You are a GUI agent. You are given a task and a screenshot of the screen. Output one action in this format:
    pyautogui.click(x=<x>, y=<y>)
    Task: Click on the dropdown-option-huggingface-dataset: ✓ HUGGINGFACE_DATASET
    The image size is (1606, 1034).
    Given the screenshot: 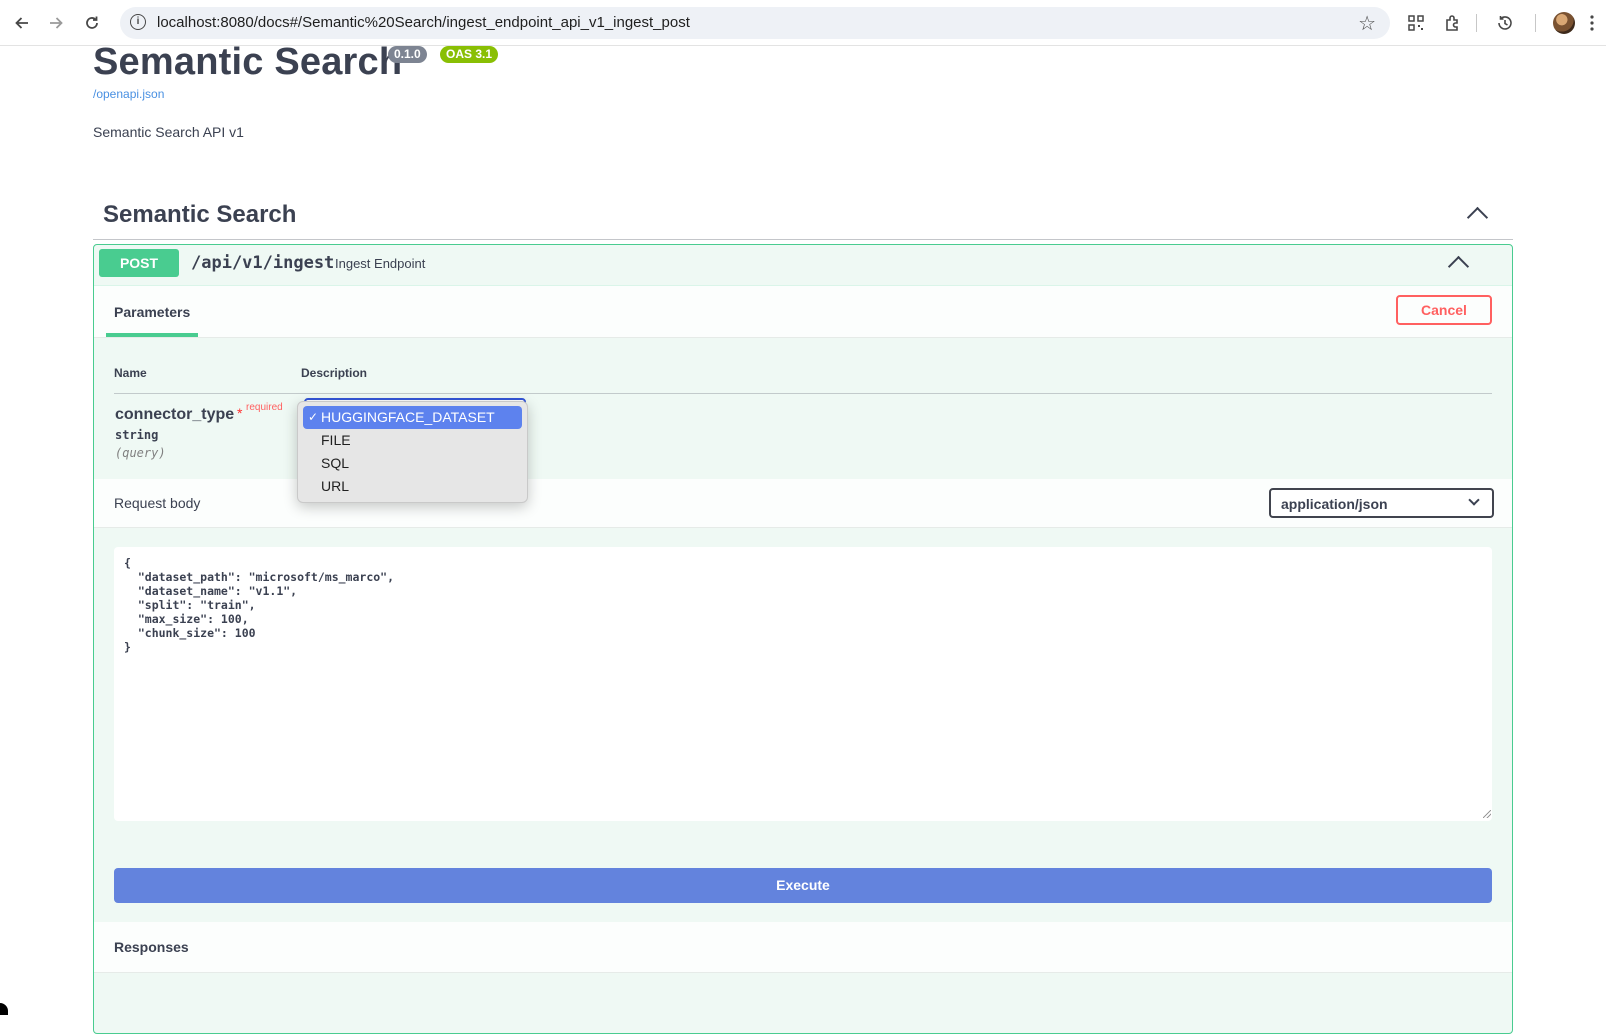 What is the action you would take?
    pyautogui.click(x=412, y=417)
    